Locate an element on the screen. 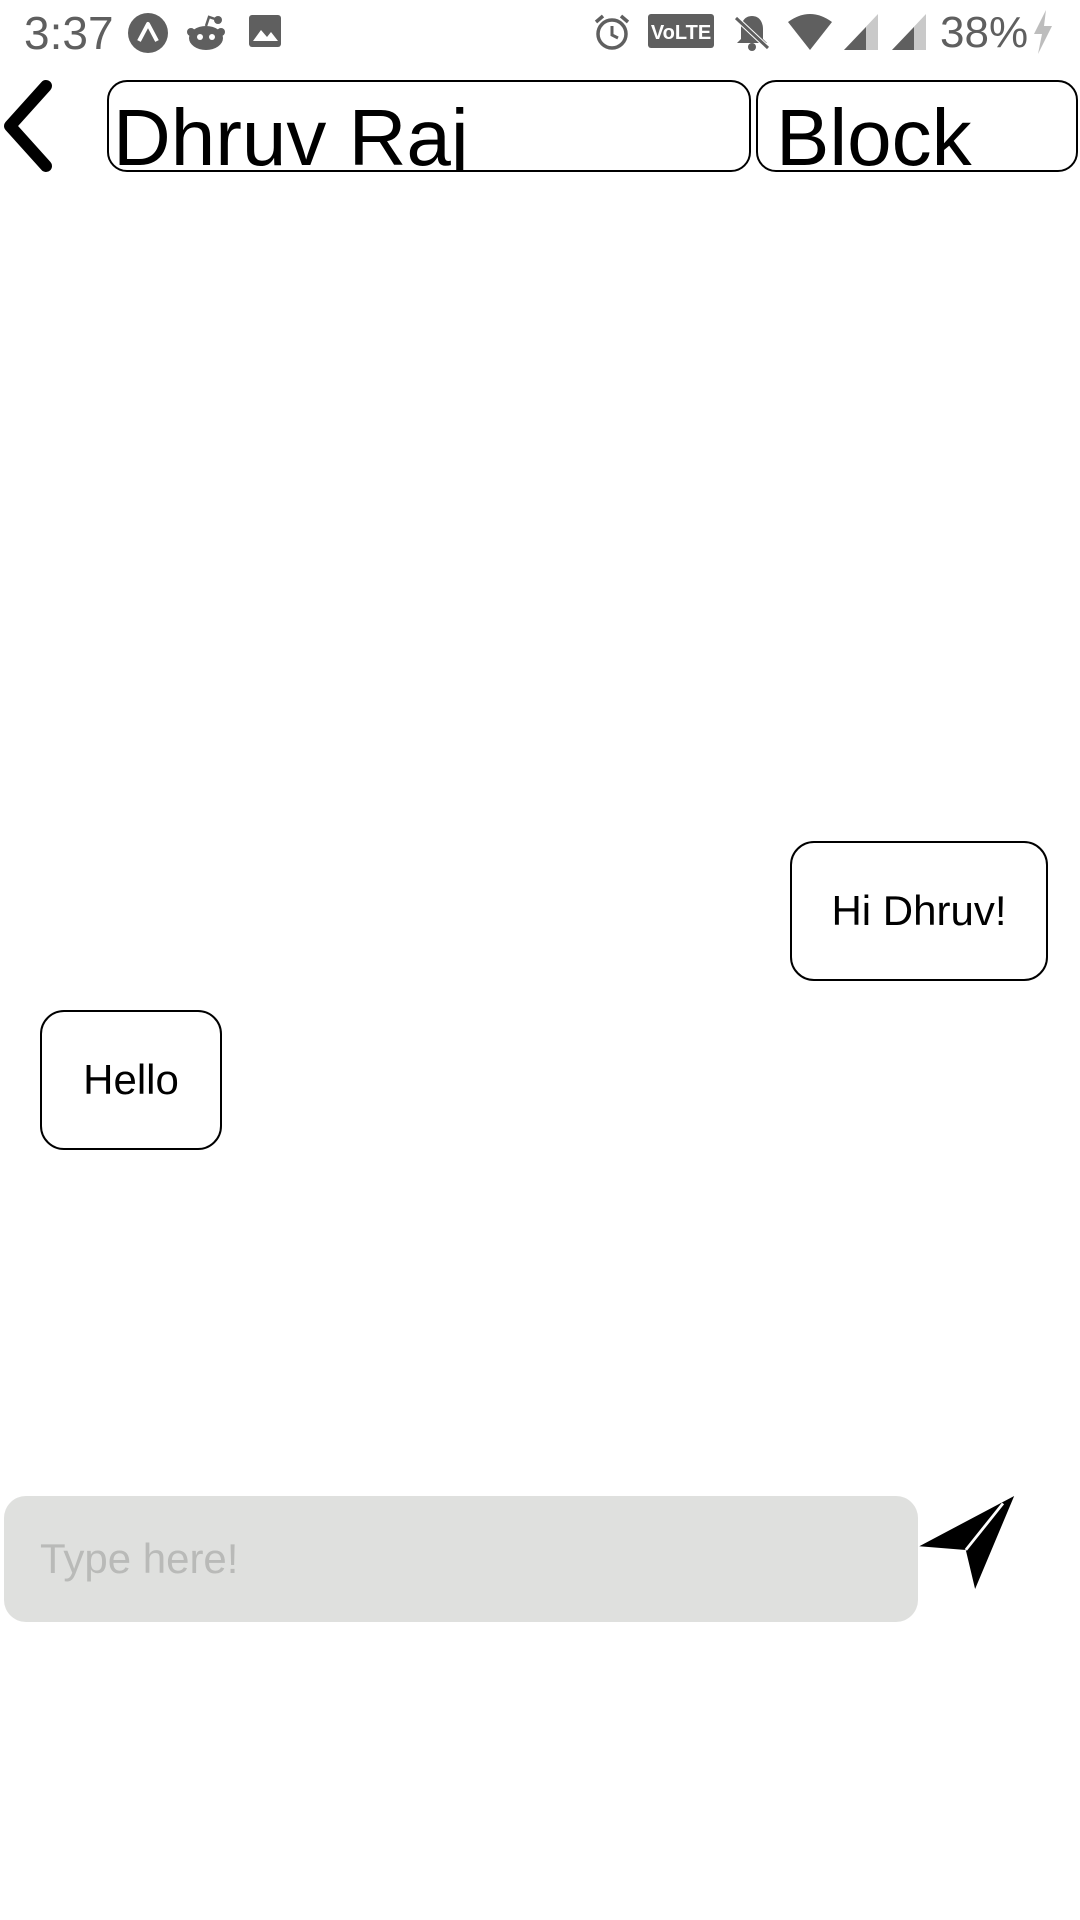 The width and height of the screenshot is (1080, 1920). block-button: Block is located at coordinates (917, 126).